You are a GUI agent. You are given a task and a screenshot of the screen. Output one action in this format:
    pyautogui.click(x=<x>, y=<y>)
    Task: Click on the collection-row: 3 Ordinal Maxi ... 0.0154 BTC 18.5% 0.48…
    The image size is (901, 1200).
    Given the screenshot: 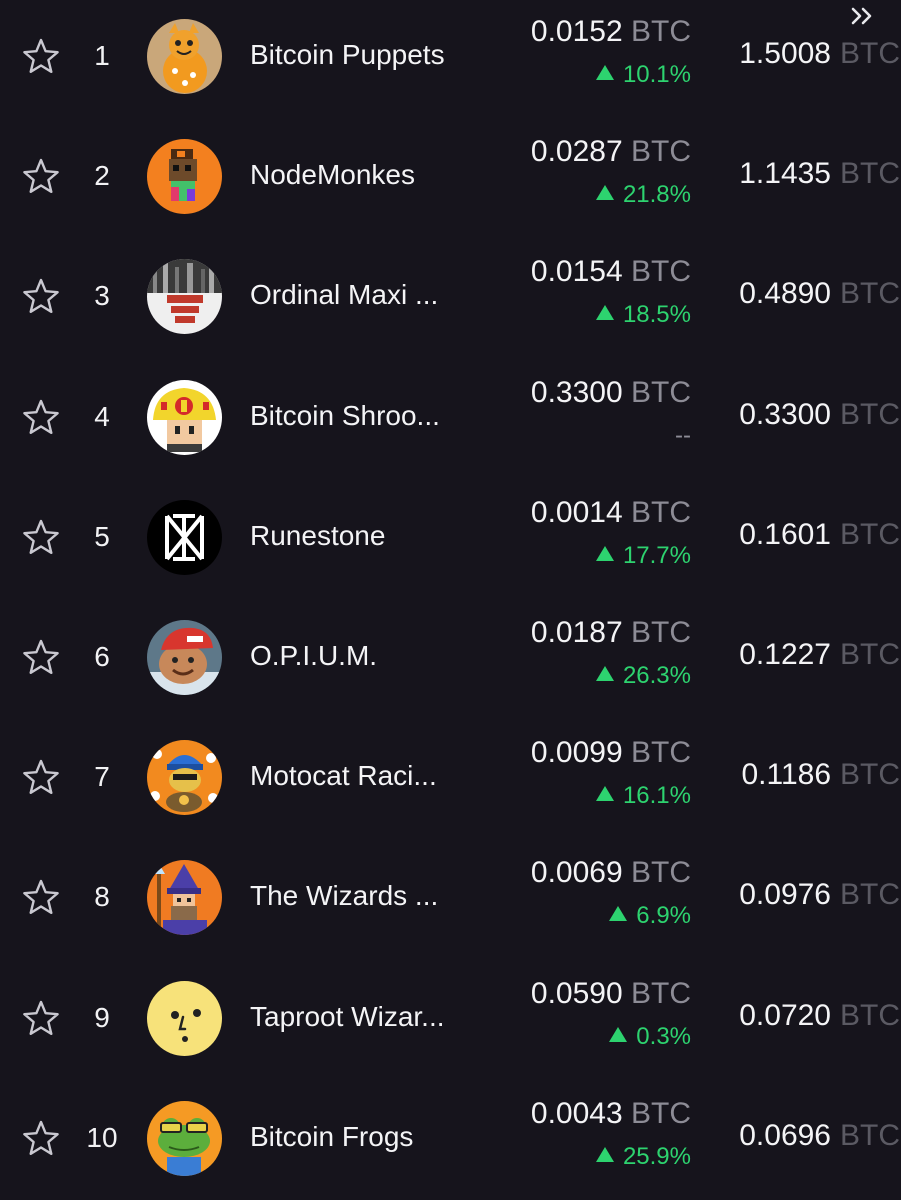 What is the action you would take?
    pyautogui.click(x=450, y=296)
    